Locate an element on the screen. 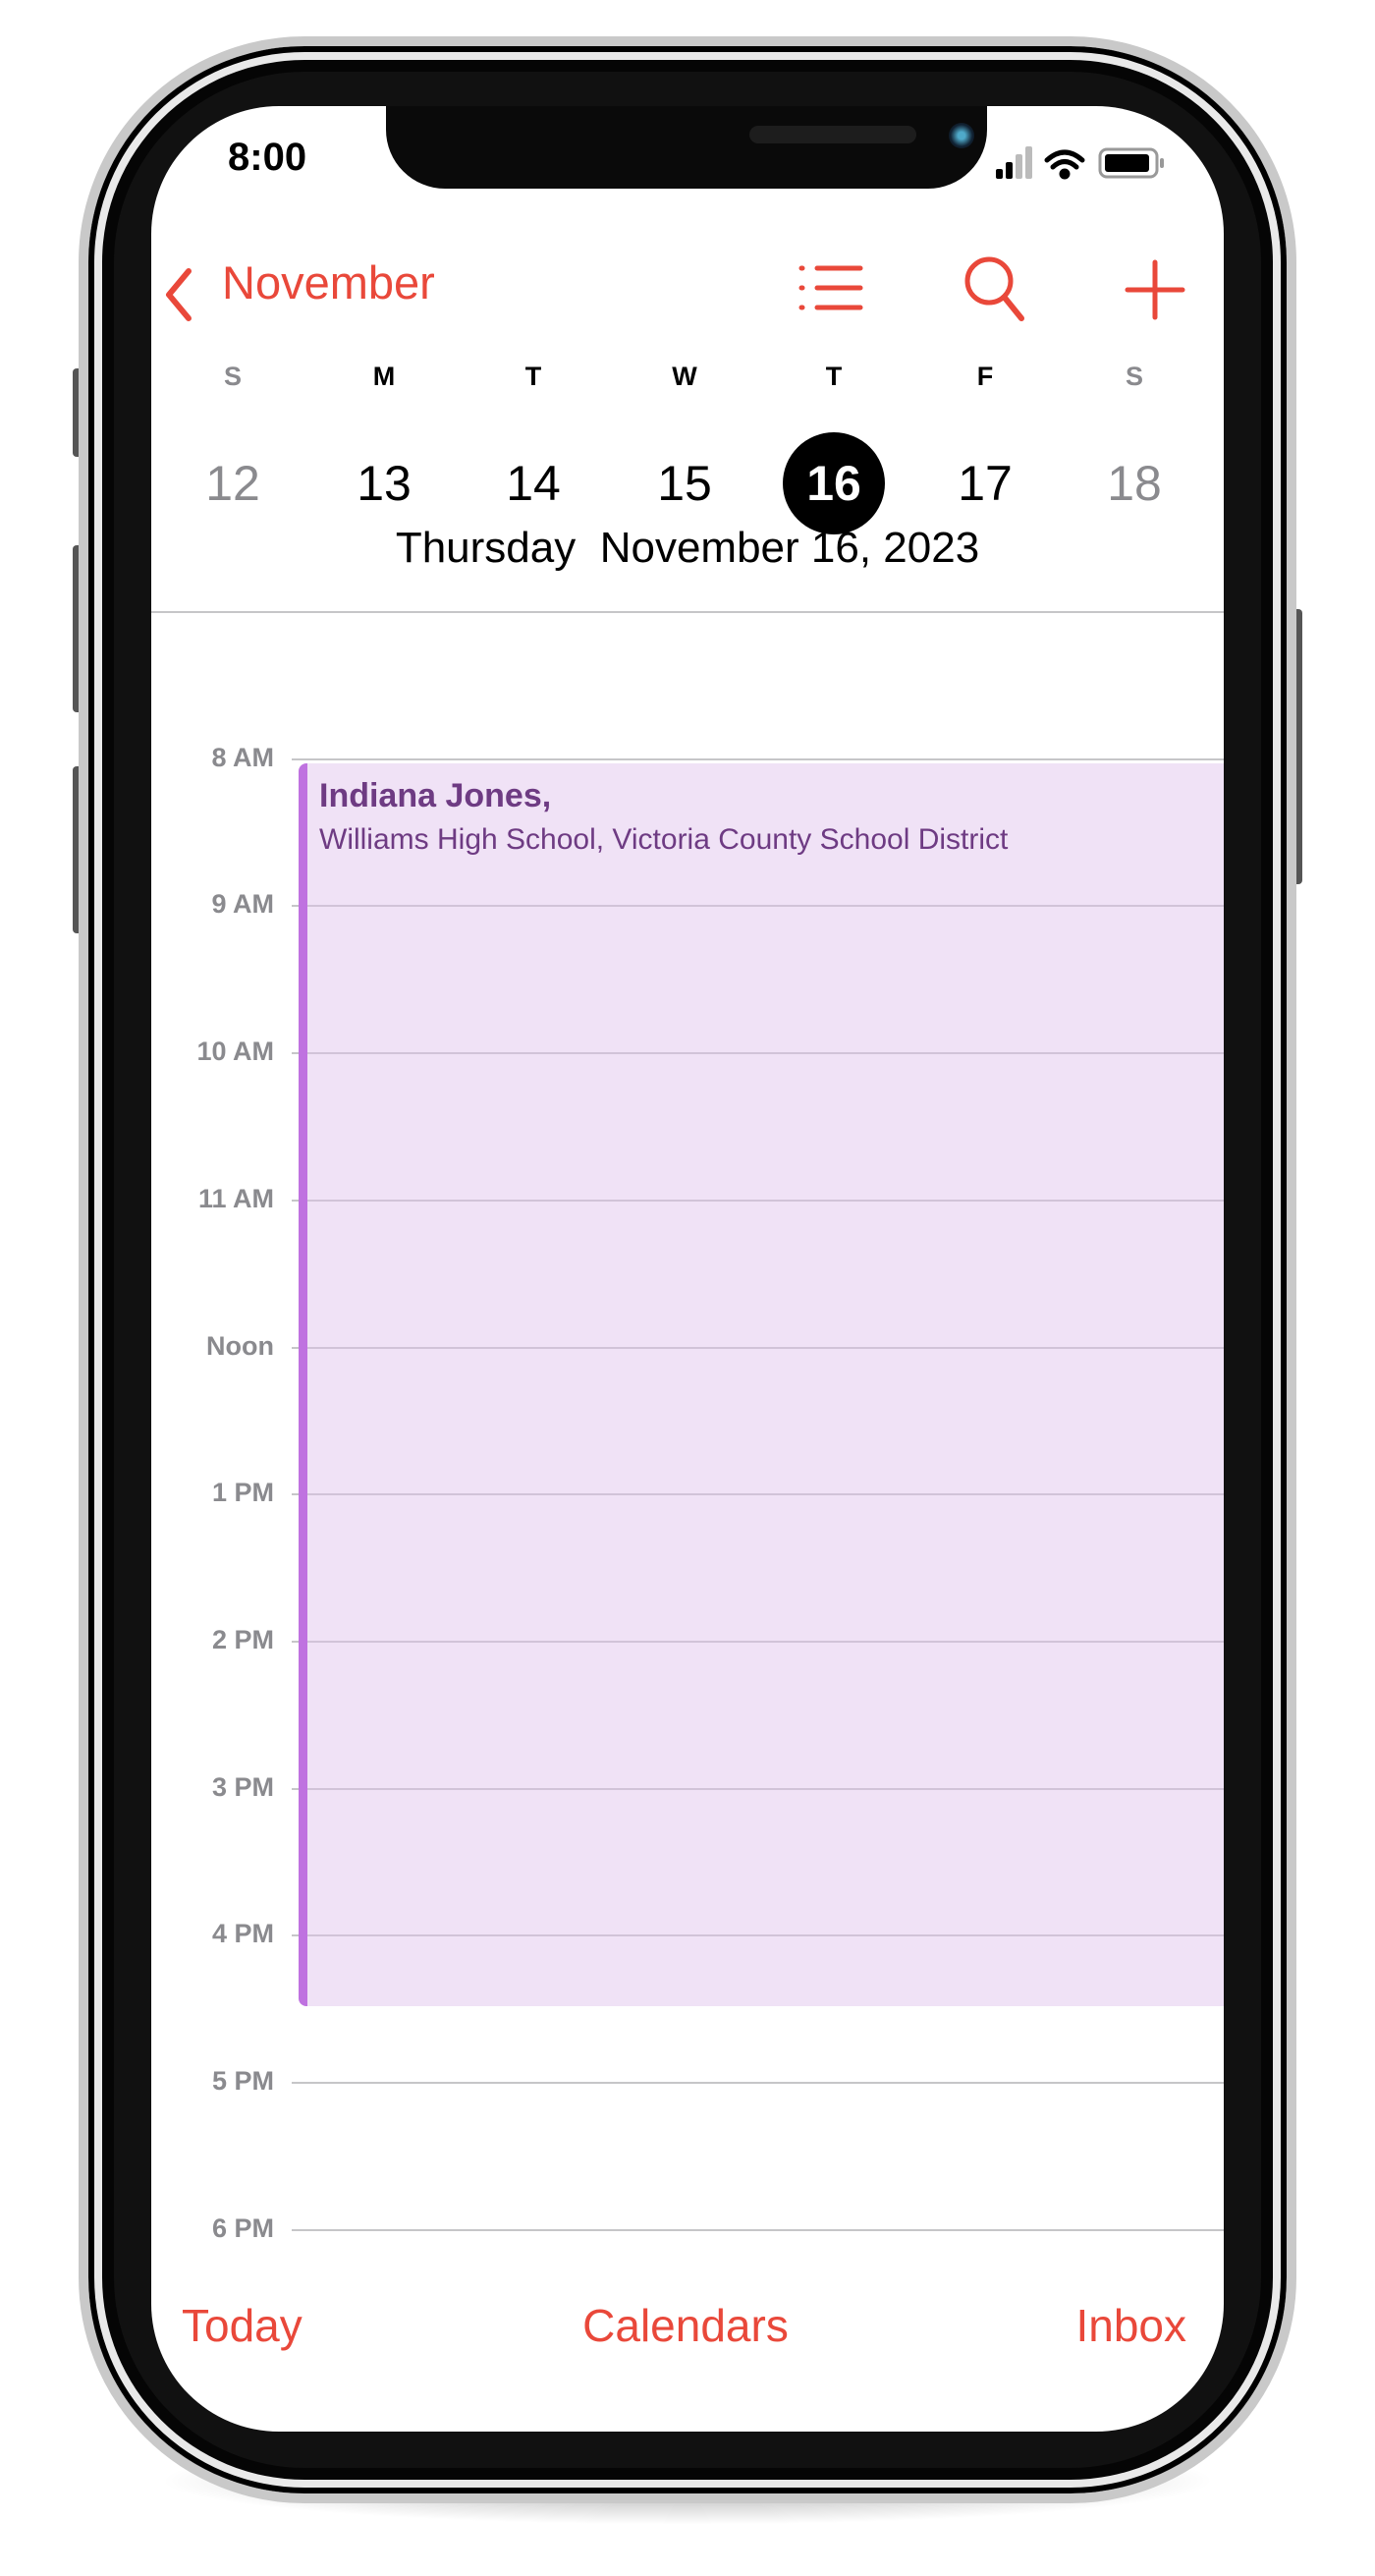  plus-icon is located at coordinates (1155, 289).